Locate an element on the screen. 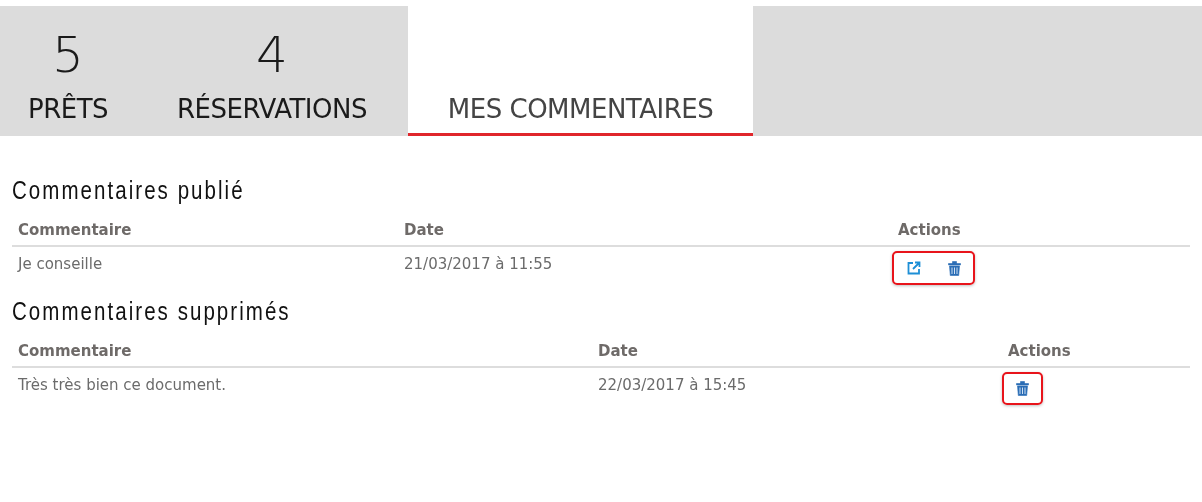 This screenshot has width=1202, height=502. tab: 5 PRÊTS is located at coordinates (68, 71).